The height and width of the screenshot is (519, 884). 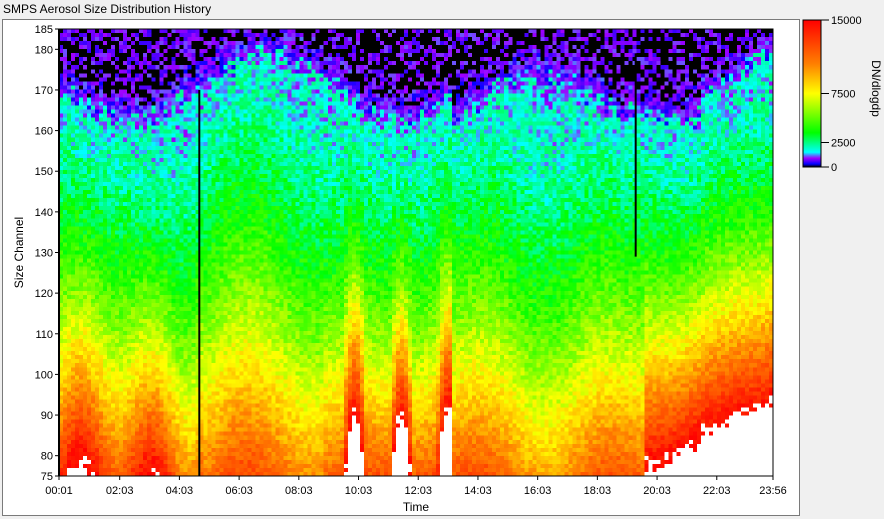 I want to click on y-axis-label: Size Channel, so click(x=19, y=252).